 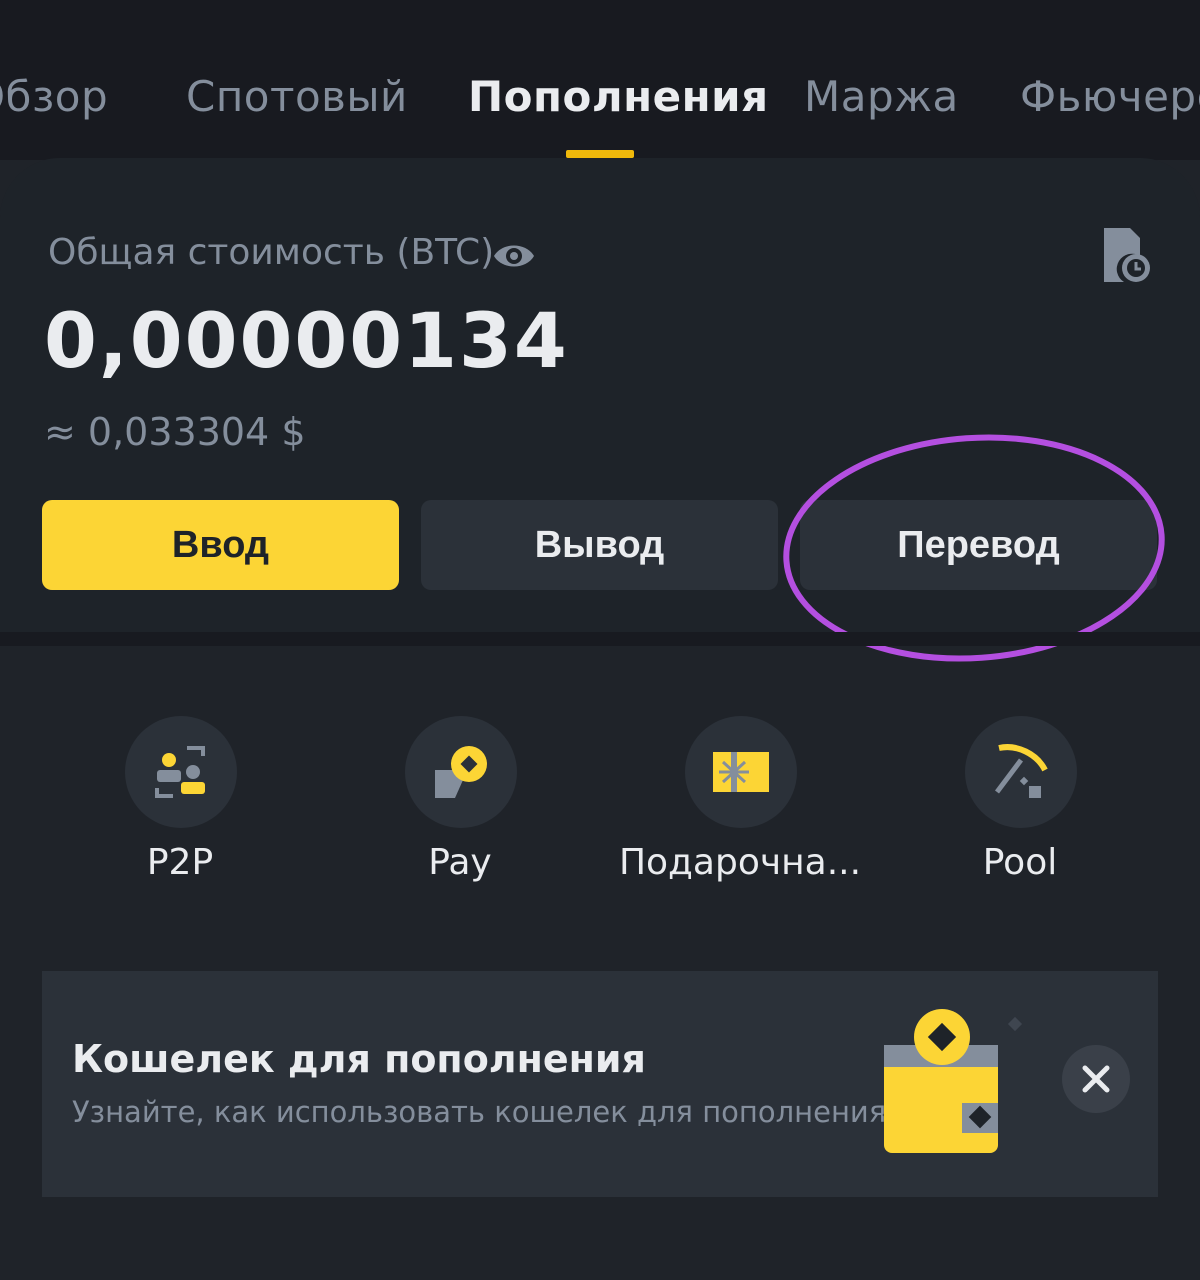 I want to click on banner-title: Кошелек для пополнения, so click(x=359, y=1059).